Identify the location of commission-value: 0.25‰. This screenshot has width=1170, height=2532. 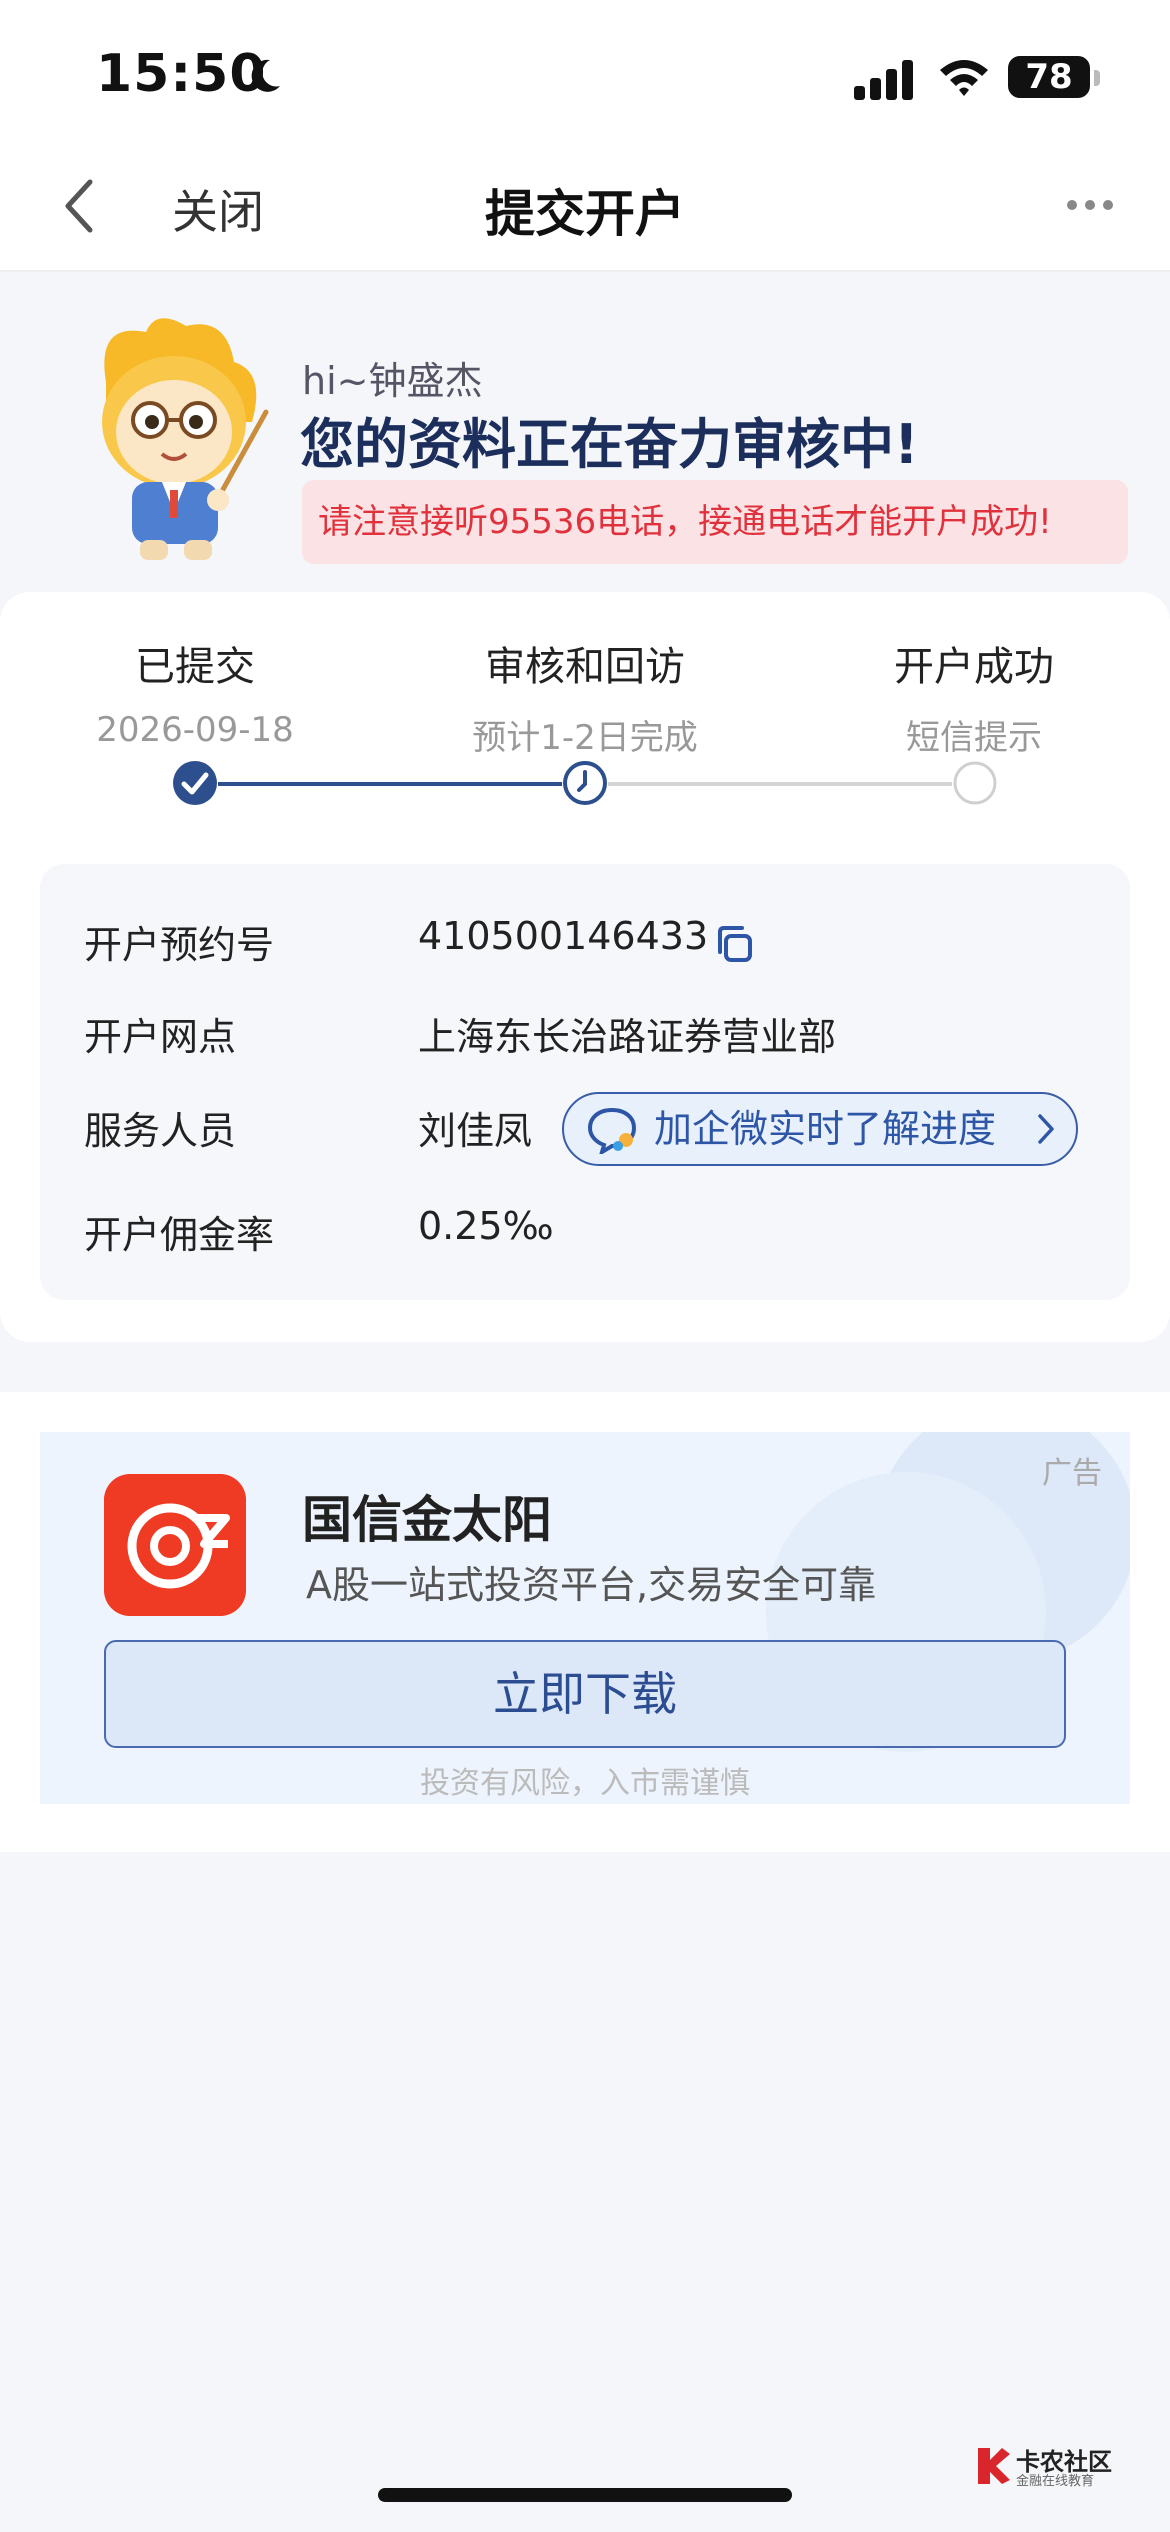
(486, 1226).